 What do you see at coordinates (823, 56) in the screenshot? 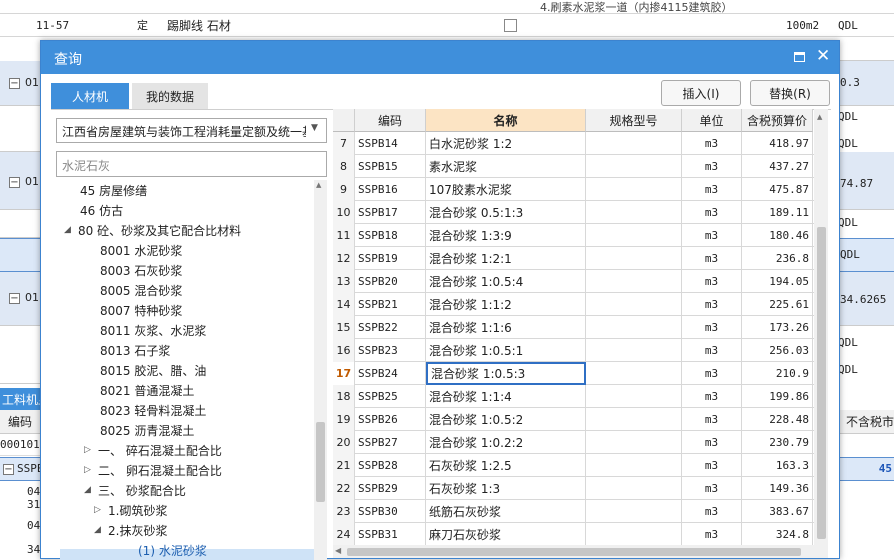
I see `close-icon: ✕` at bounding box center [823, 56].